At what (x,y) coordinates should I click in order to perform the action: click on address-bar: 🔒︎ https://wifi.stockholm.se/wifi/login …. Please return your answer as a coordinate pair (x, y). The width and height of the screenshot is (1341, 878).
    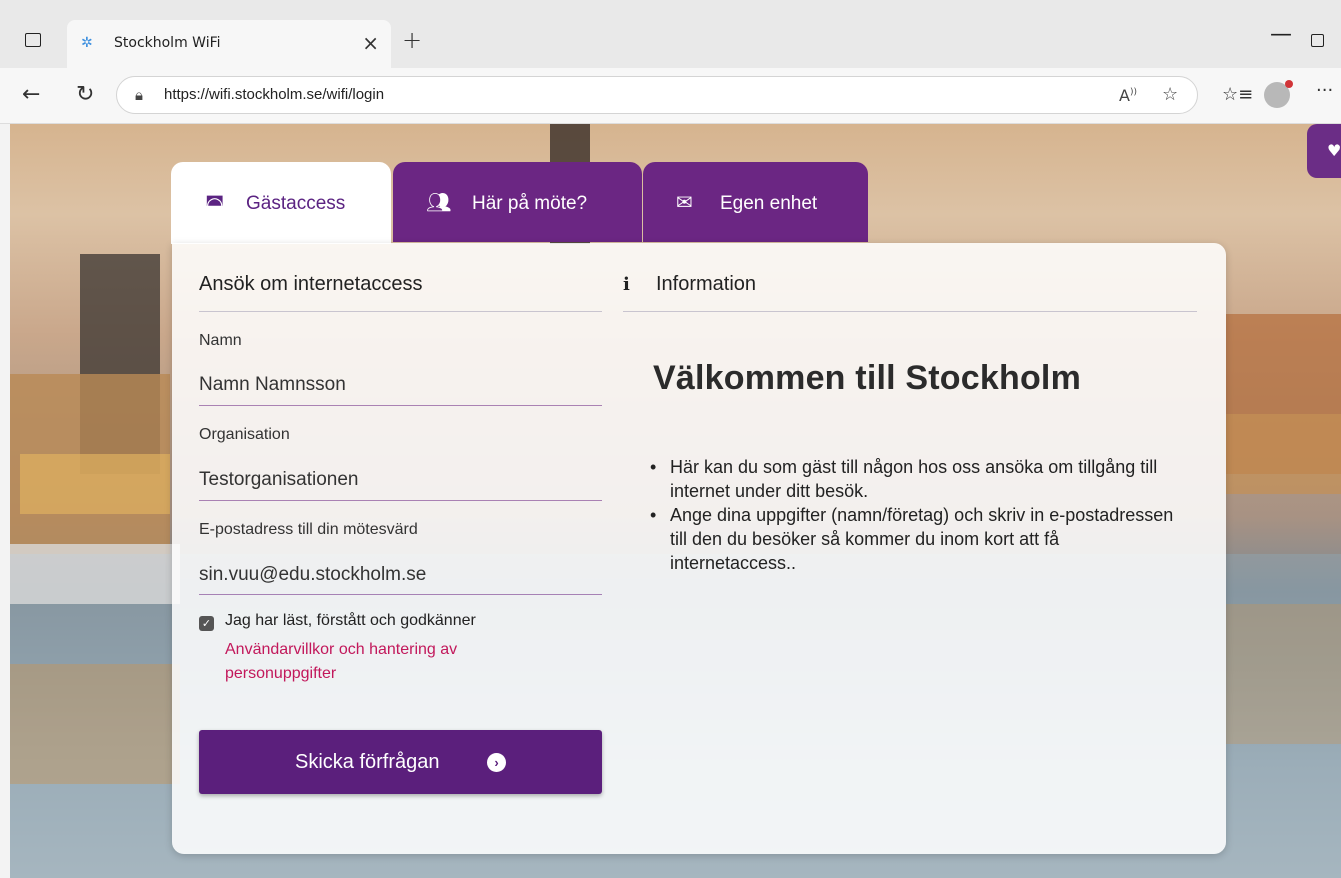
    Looking at the image, I should click on (657, 95).